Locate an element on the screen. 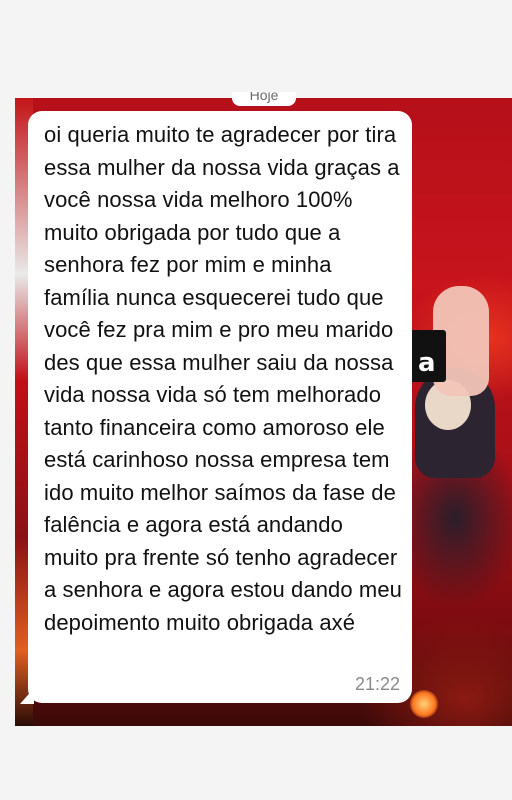 The image size is (512, 800). candle-flame is located at coordinates (424, 704).